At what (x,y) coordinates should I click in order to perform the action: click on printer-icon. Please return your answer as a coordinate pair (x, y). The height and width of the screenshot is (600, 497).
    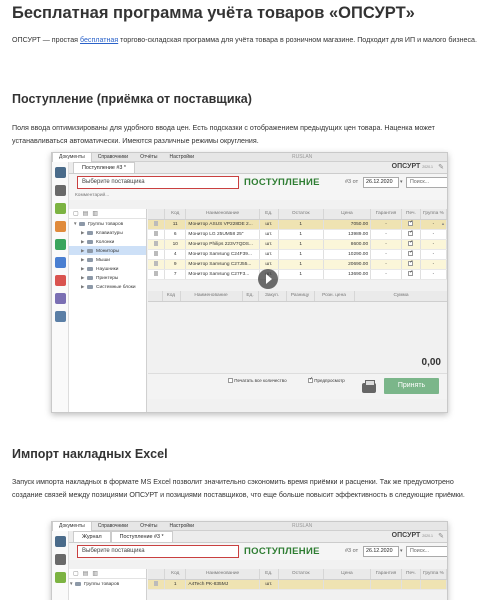
    Looking at the image, I should click on (369, 386).